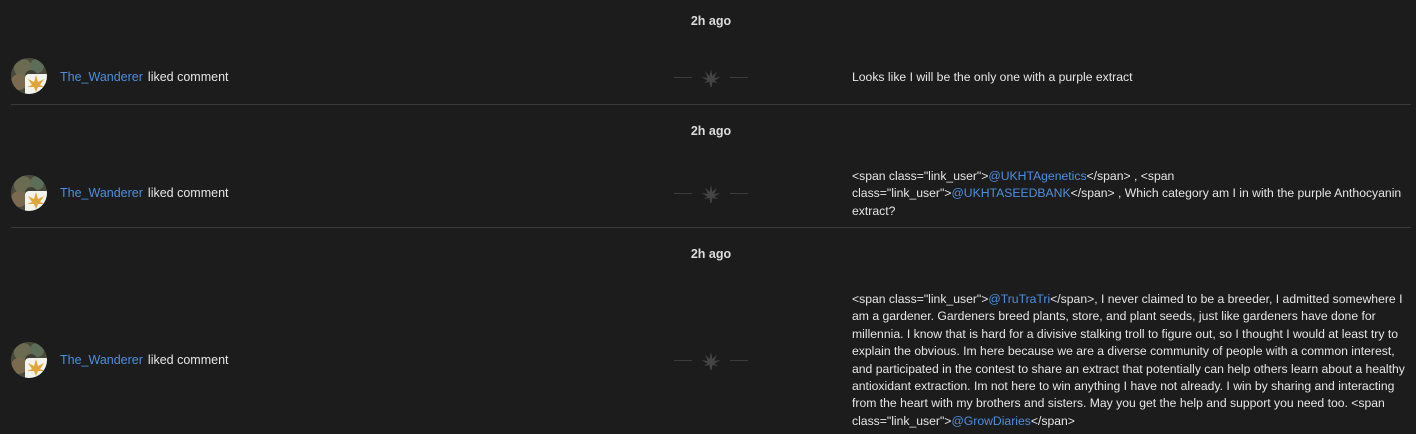  Describe the element at coordinates (990, 421) in the screenshot. I see `mention-link: @GrowDiaries` at that location.